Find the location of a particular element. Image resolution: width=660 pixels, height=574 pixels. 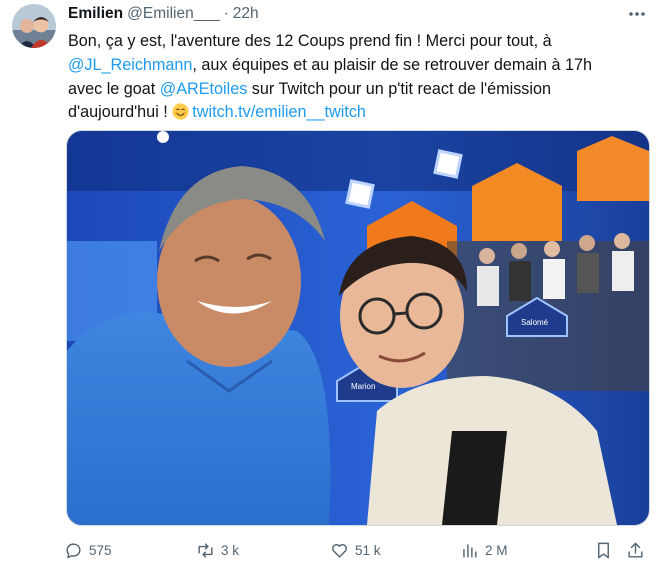

like-button: 51 k is located at coordinates (355, 550).